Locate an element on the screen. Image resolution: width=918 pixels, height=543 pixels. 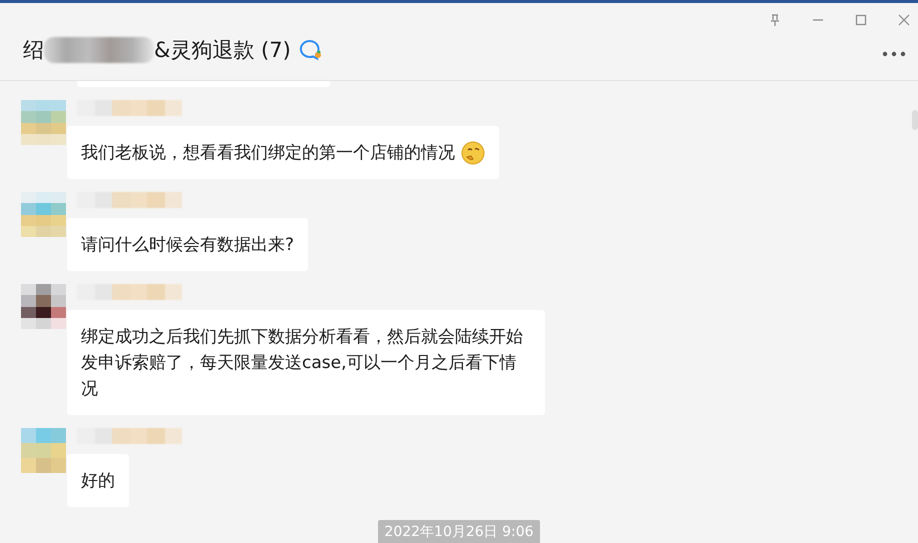
timestamp: 2022年10月26日 9:06 is located at coordinates (459, 531).